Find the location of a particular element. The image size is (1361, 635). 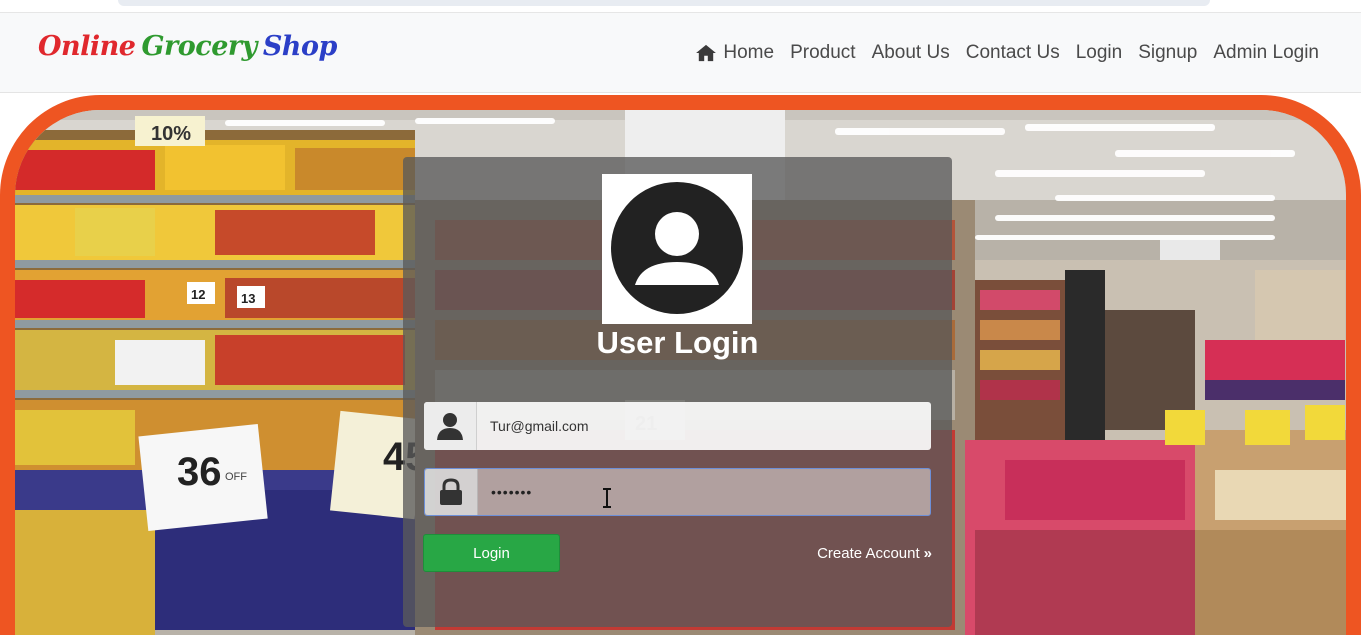

user-circle-icon is located at coordinates (677, 248).